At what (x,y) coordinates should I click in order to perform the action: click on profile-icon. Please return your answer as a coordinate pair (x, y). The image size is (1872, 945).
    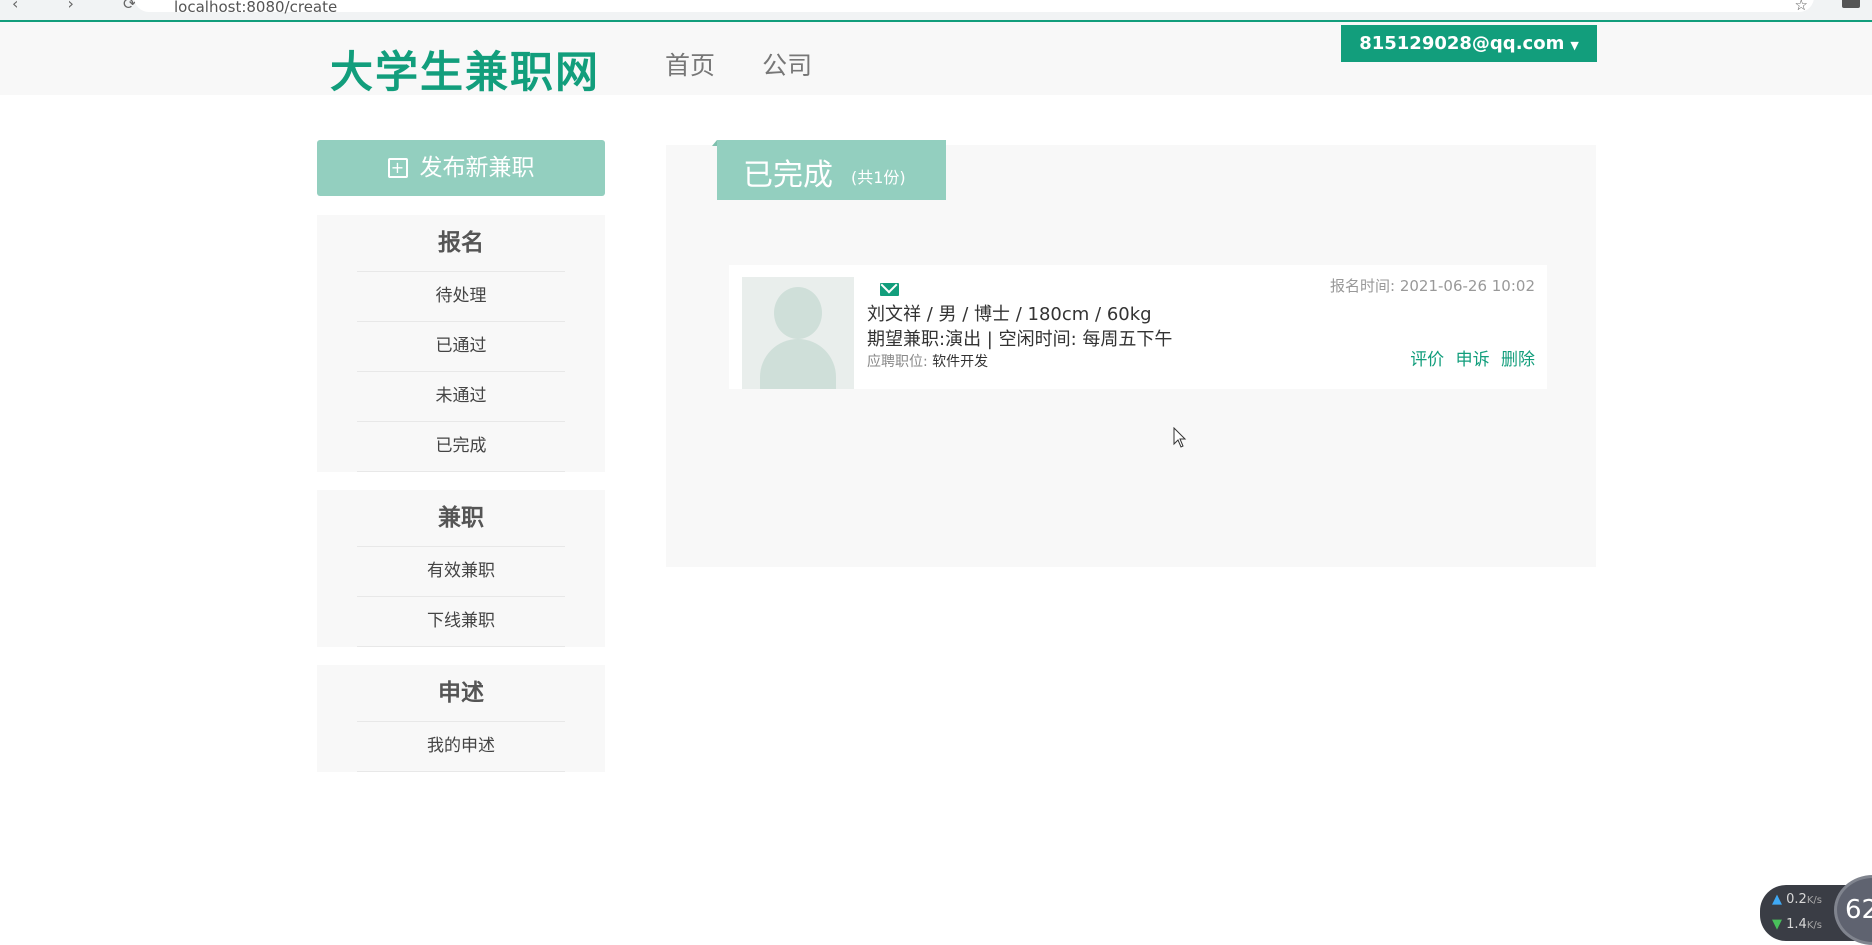
    Looking at the image, I should click on (1851, 4).